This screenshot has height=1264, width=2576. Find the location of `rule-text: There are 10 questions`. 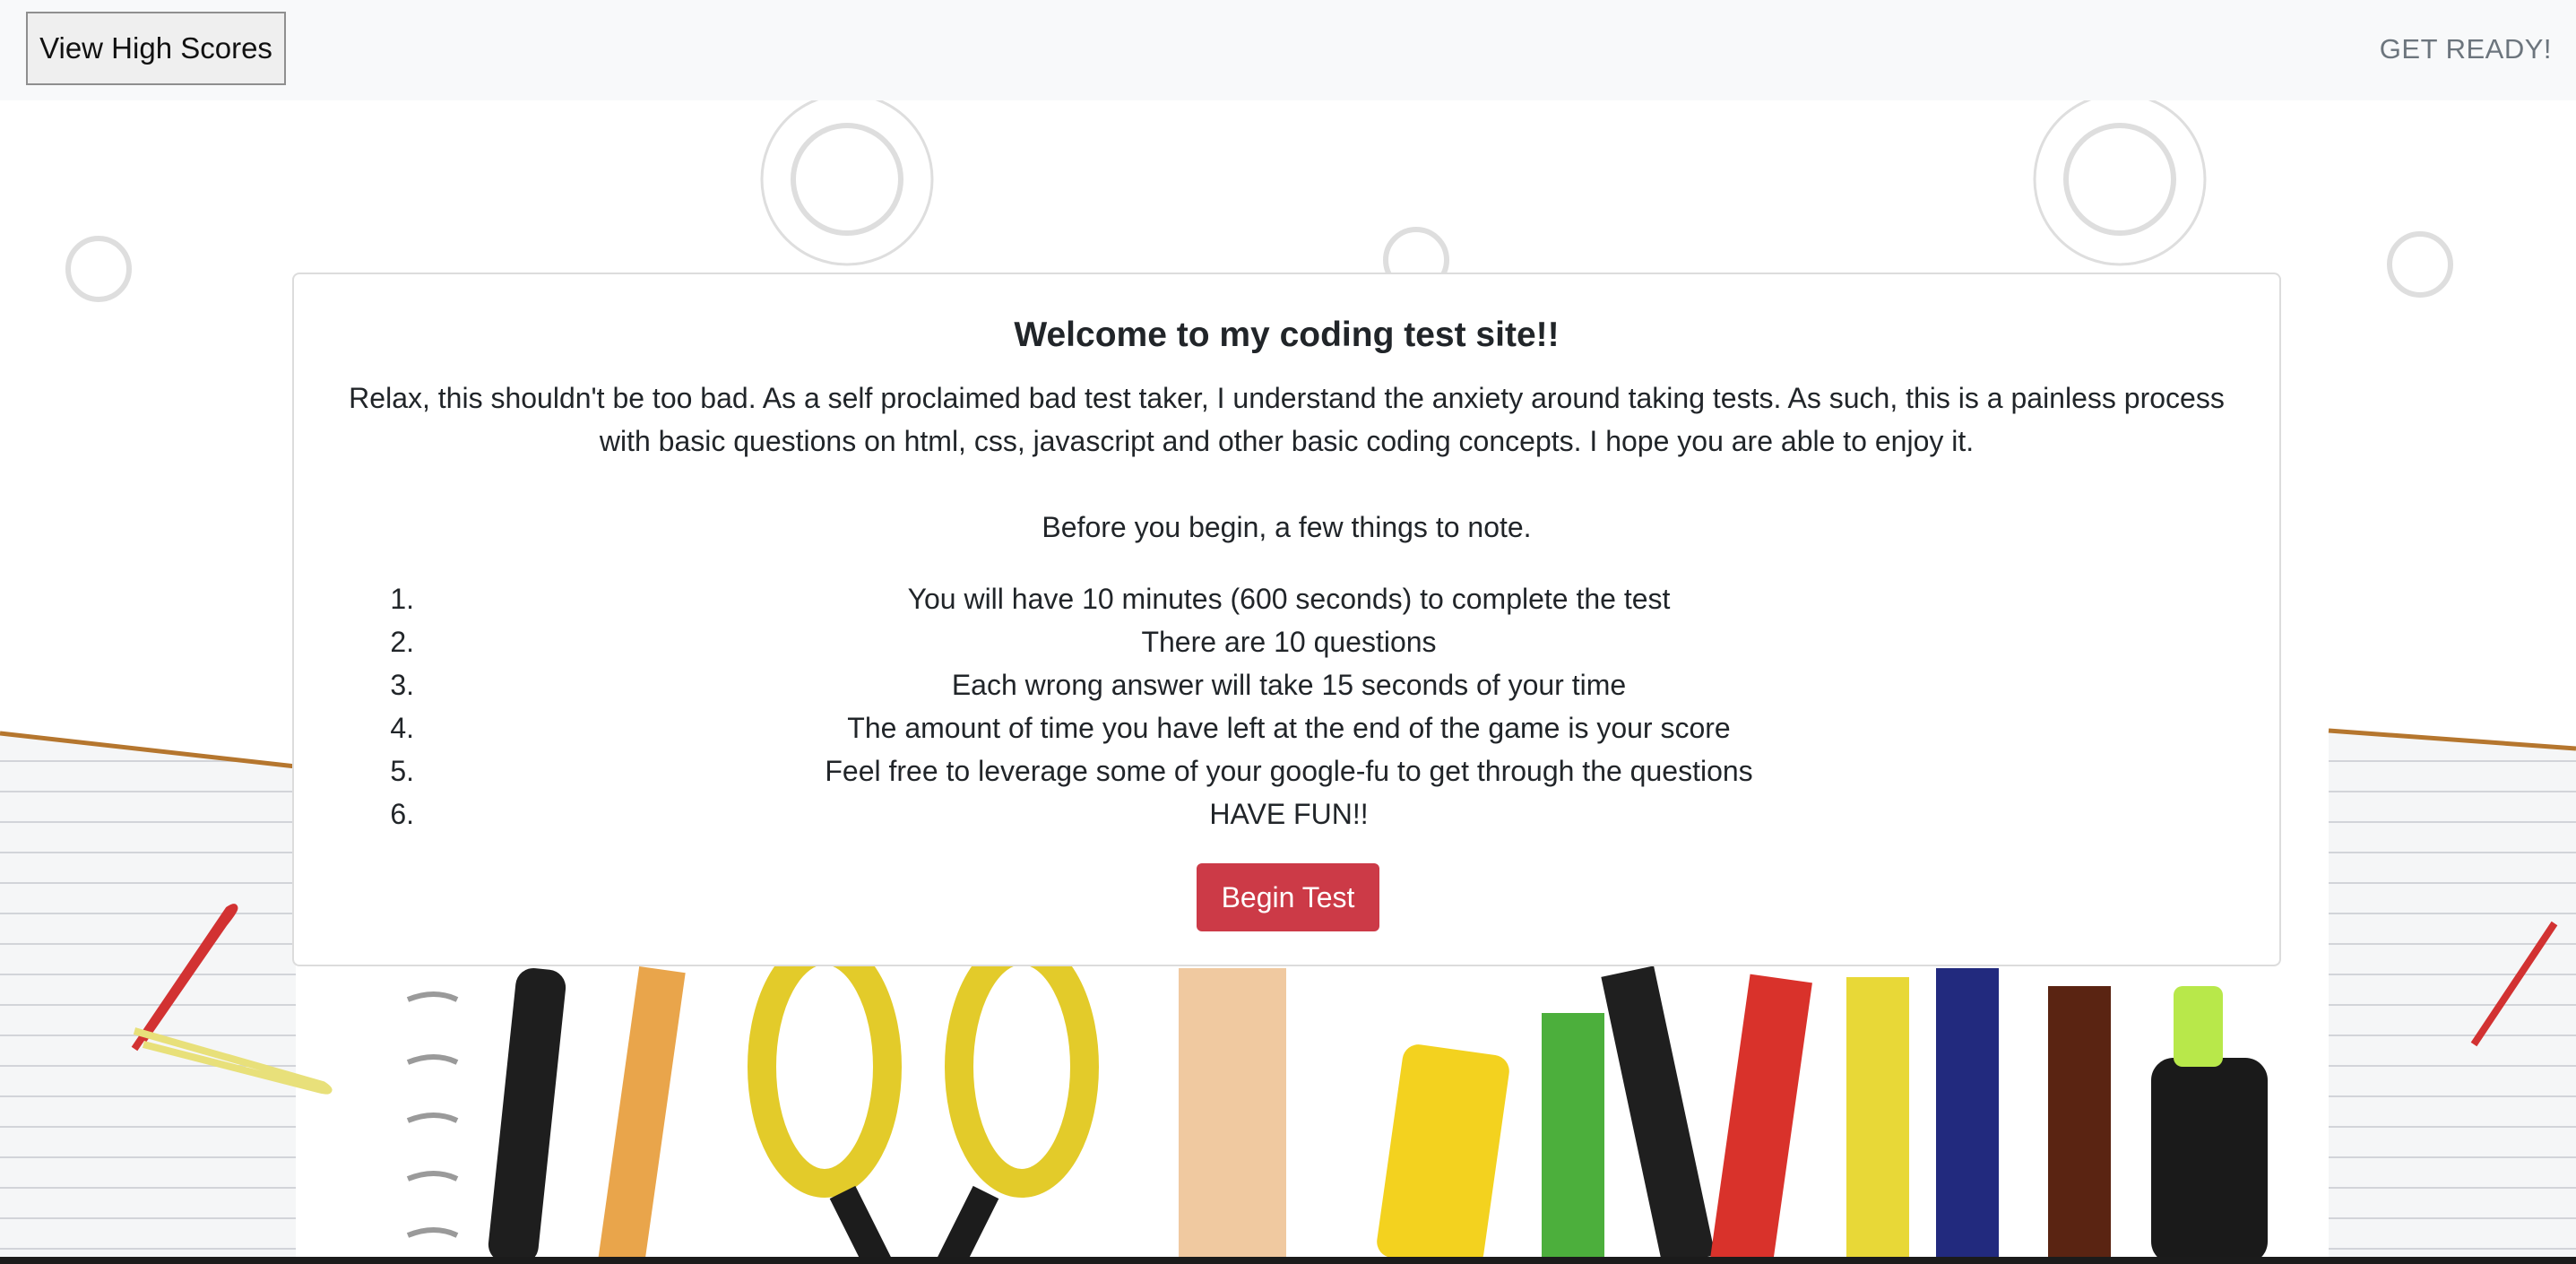

rule-text: There are 10 questions is located at coordinates (1289, 642).